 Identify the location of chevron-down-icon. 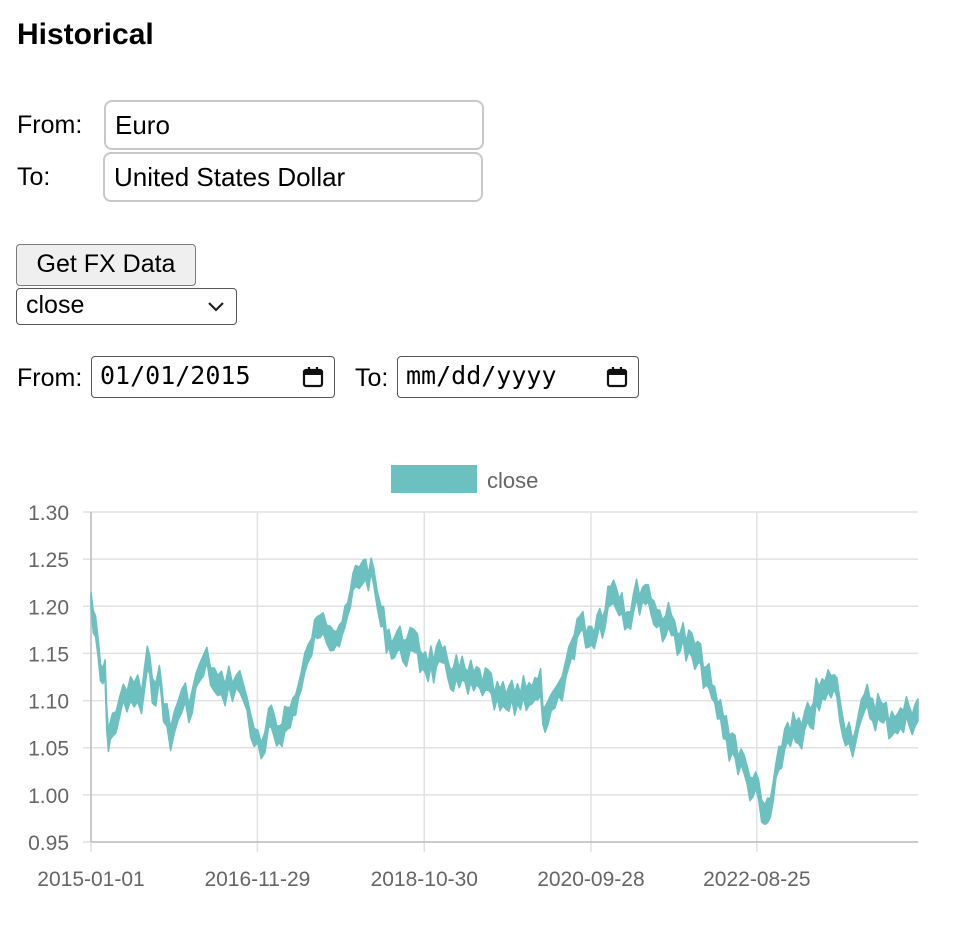
(216, 307).